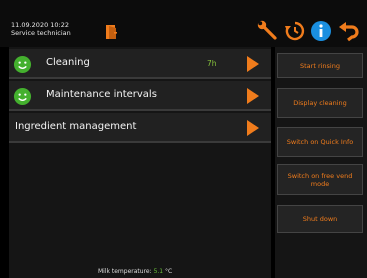  Describe the element at coordinates (158, 271) in the screenshot. I see `milk-temperature-value: 5.1` at that location.